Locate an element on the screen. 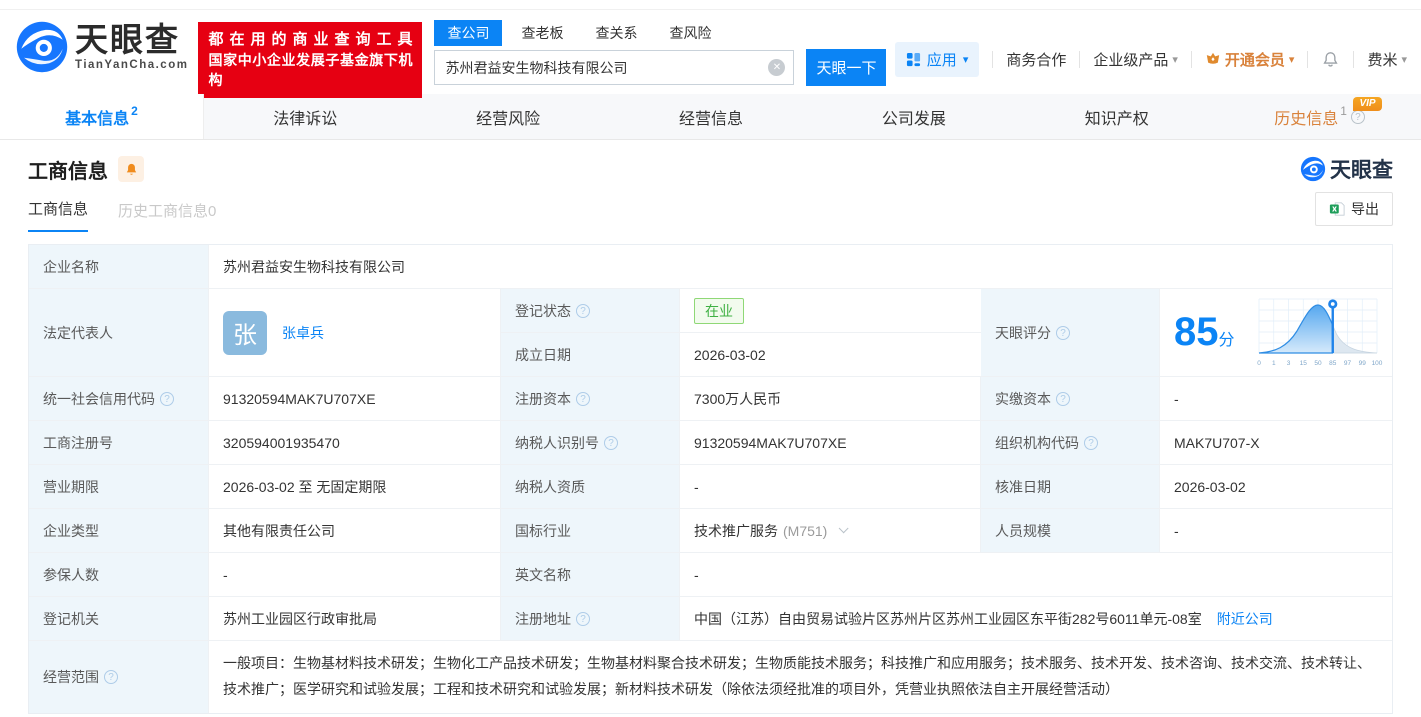 Image resolution: width=1421 pixels, height=717 pixels. watermark-logo-icon is located at coordinates (1313, 169).